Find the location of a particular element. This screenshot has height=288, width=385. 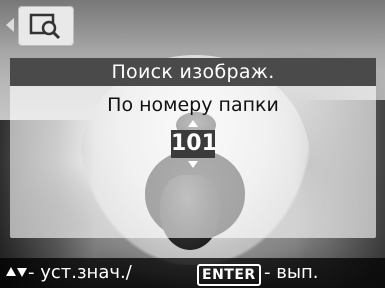

help-execute-text: - вып. is located at coordinates (291, 272).